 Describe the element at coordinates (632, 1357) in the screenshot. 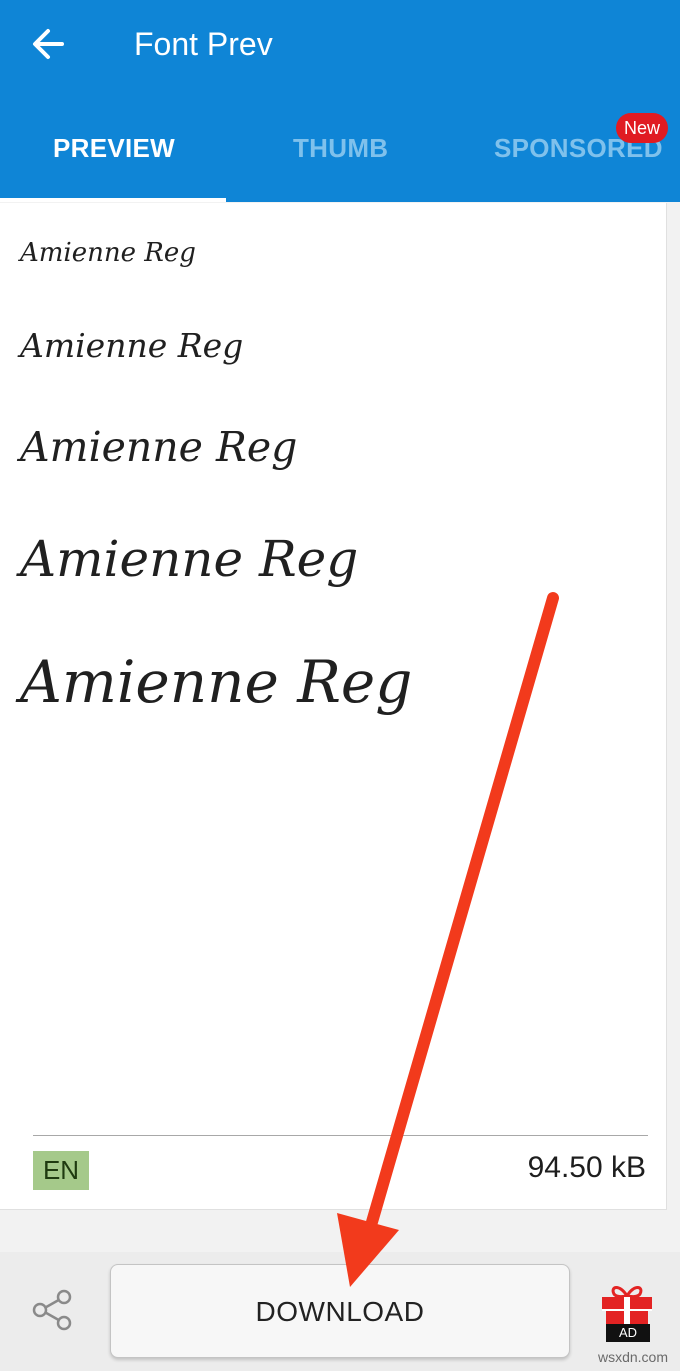

I see `watermark: wsxdn.com` at that location.